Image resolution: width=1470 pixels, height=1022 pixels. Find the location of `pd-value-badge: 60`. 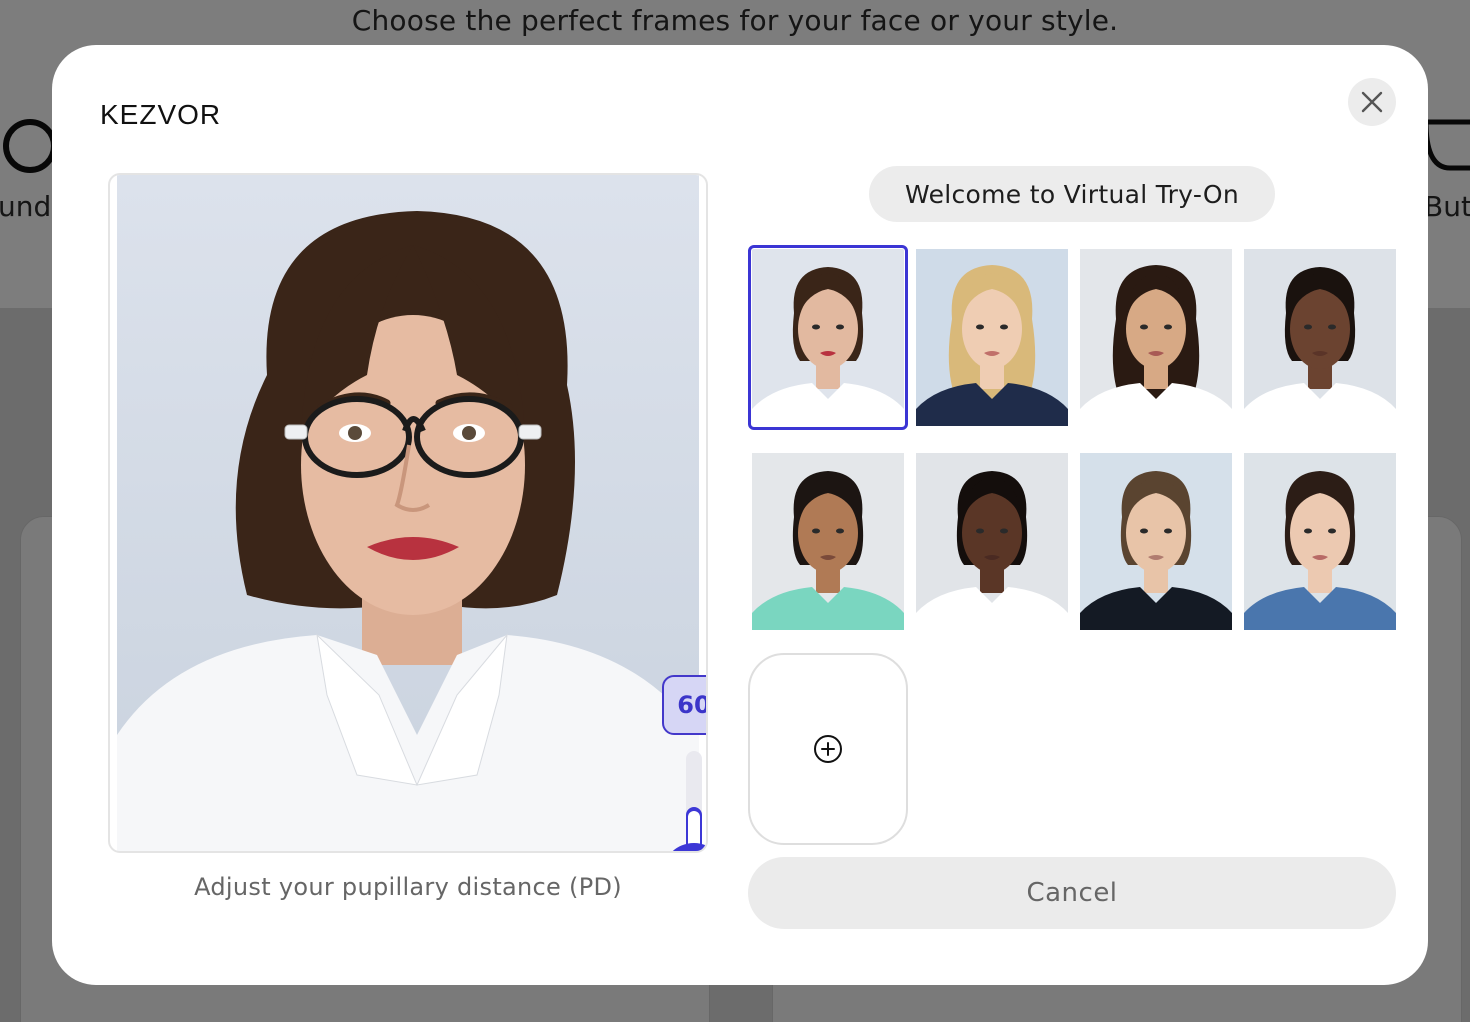

pd-value-badge: 60 is located at coordinates (684, 705).